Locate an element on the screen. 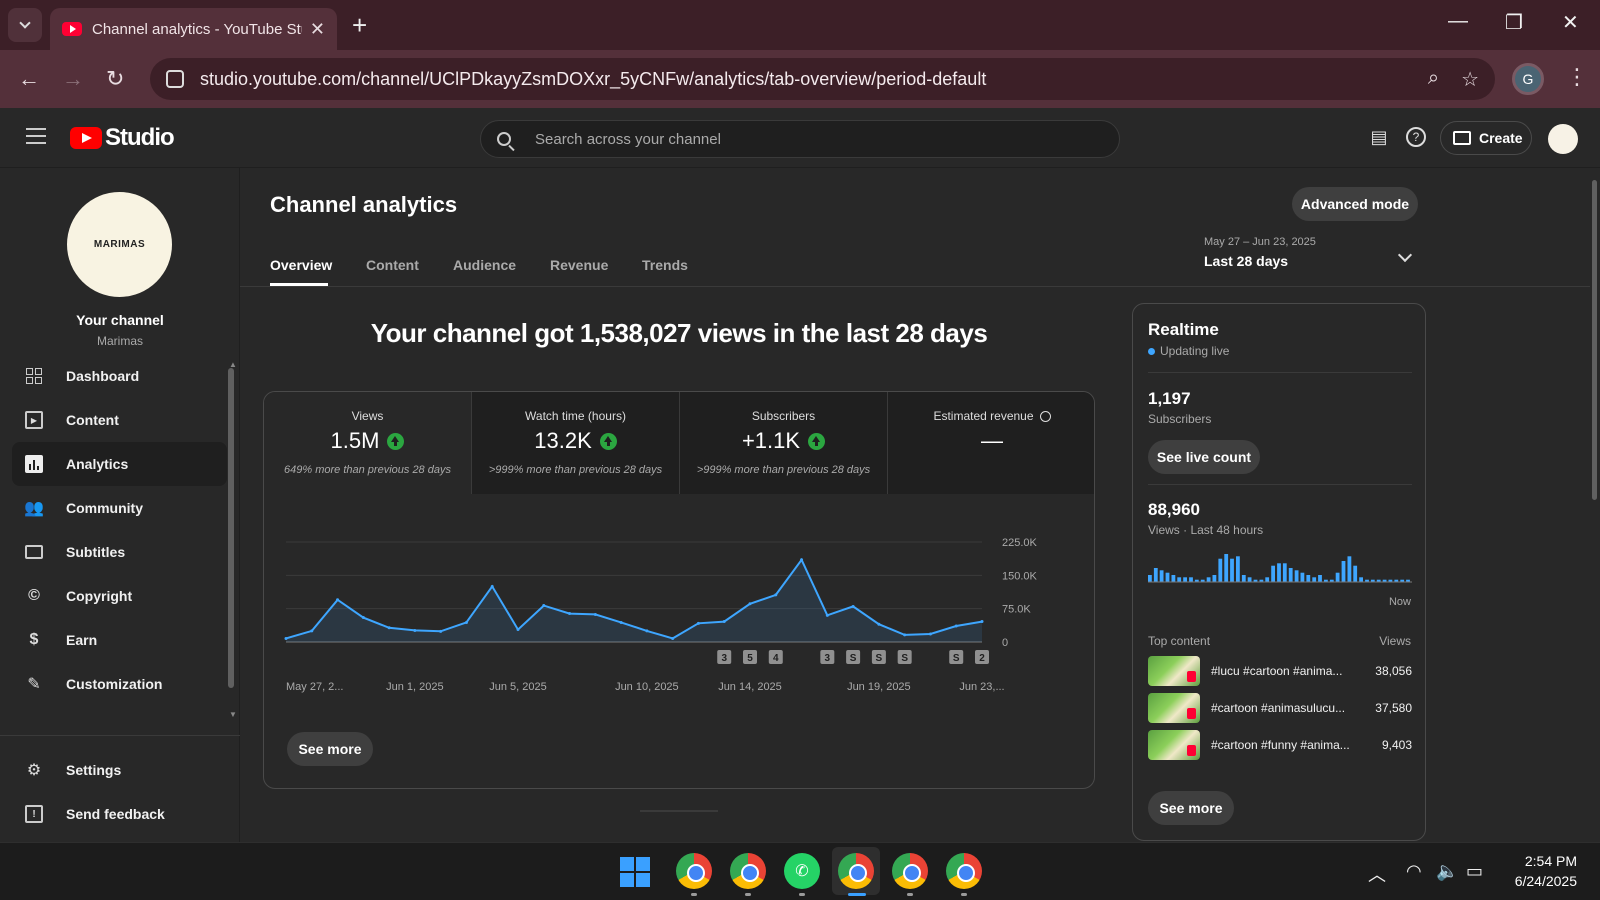 Image resolution: width=1600 pixels, height=900 pixels. tray-chevron-icon: ︿ is located at coordinates (1377, 874).